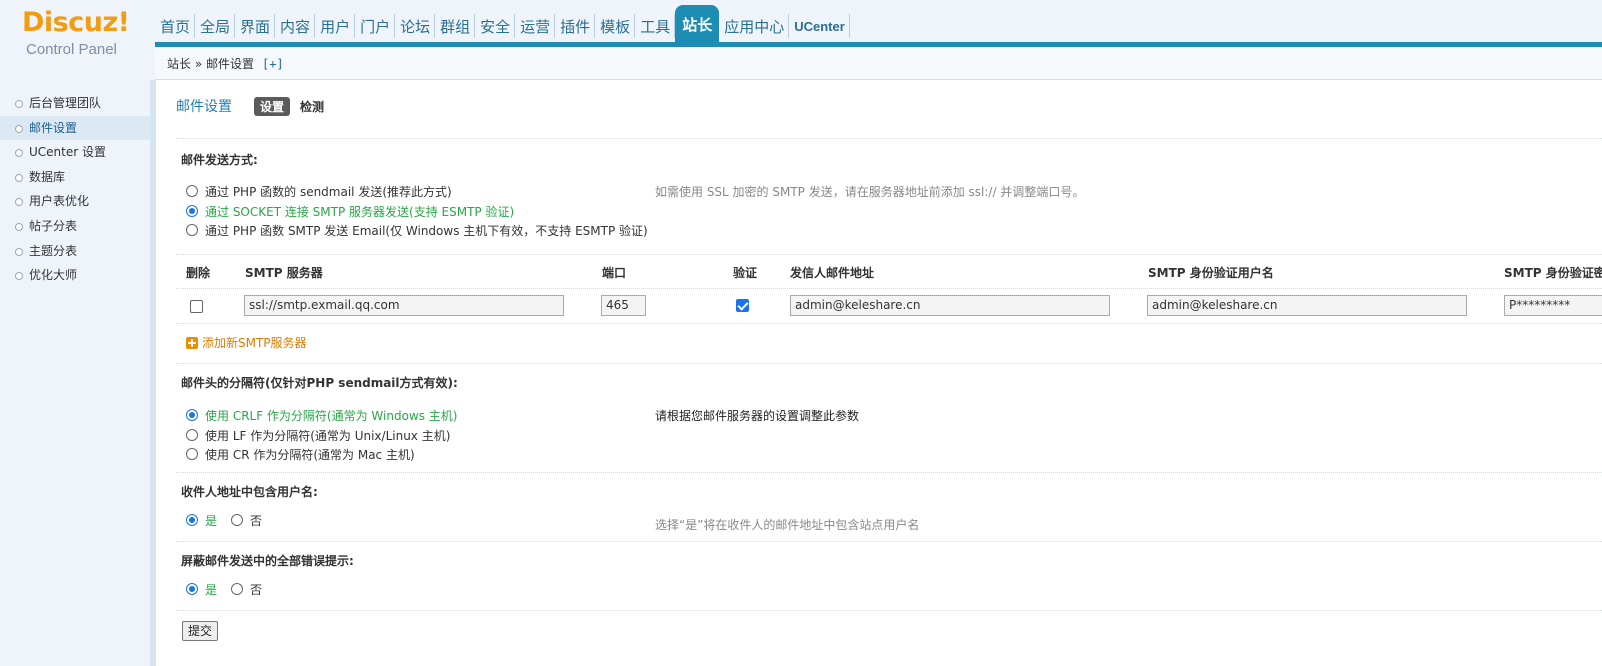 This screenshot has height=666, width=1602. Describe the element at coordinates (295, 26) in the screenshot. I see `nav-item-content: 内容` at that location.